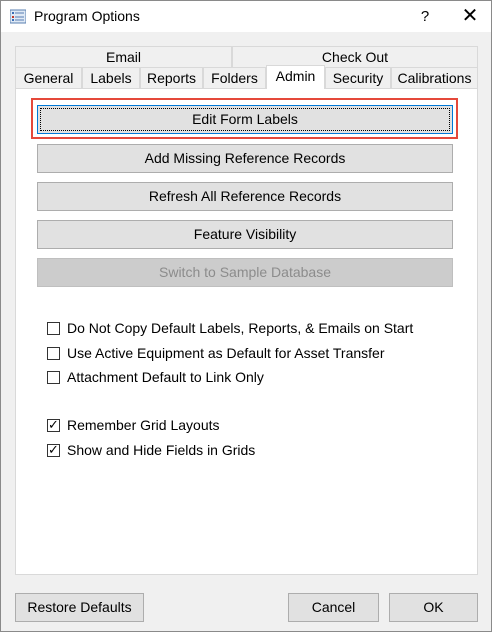 The width and height of the screenshot is (492, 632). I want to click on tab-label: Calibrations, so click(434, 78).